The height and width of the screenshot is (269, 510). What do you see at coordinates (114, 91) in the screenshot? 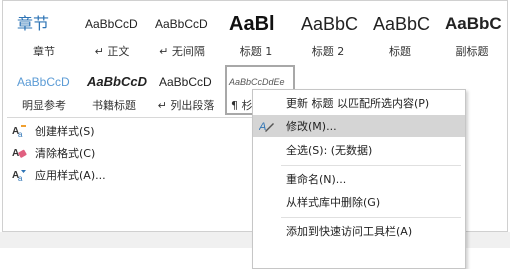
I see `style-book-title: AaBbCcD 书籍标题` at bounding box center [114, 91].